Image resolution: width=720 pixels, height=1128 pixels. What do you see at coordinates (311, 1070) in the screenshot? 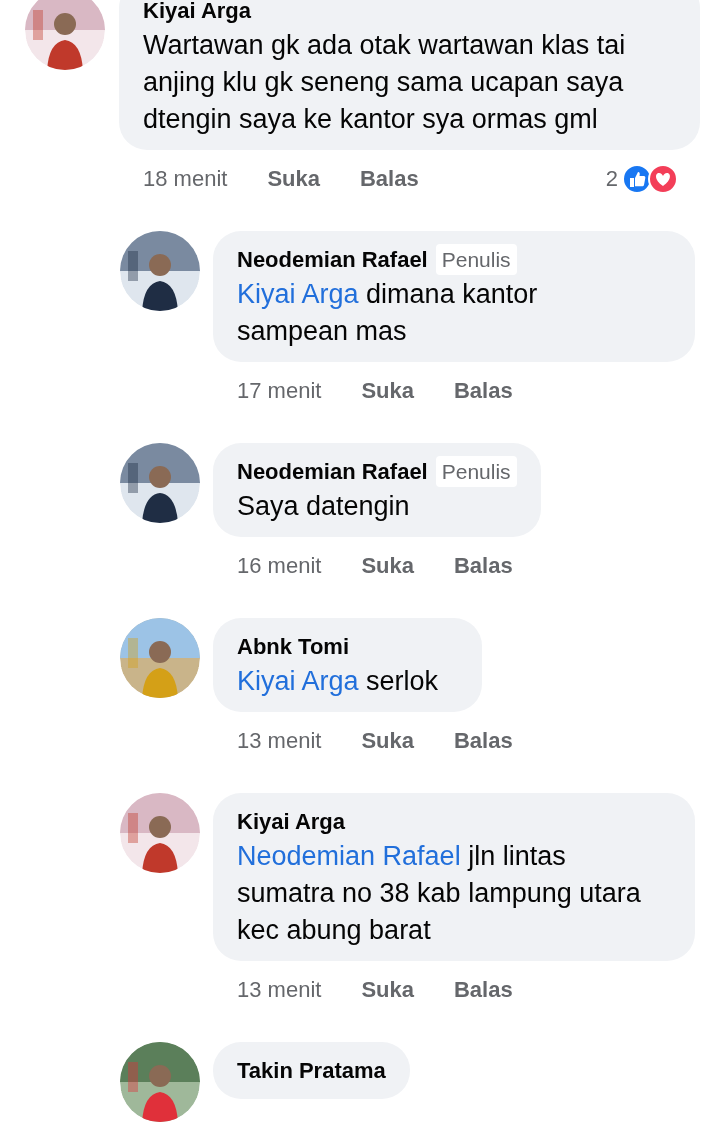
I see `author-name: Takin Pratama` at bounding box center [311, 1070].